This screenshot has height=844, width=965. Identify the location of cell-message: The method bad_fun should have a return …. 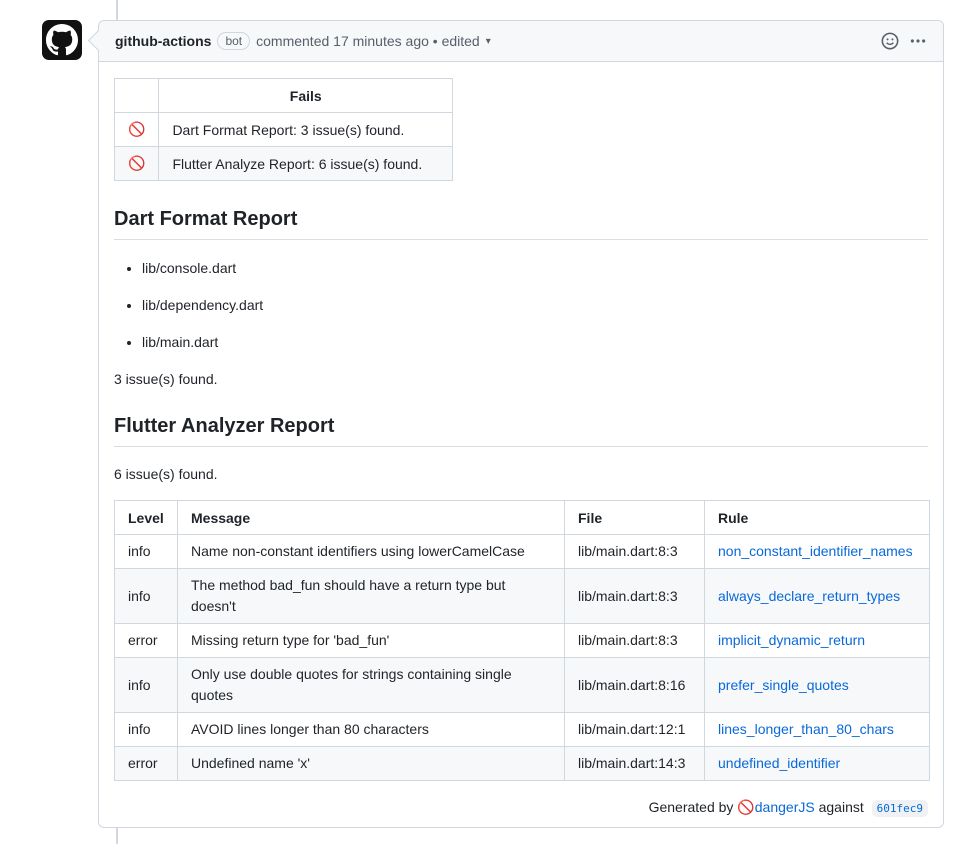
(371, 596).